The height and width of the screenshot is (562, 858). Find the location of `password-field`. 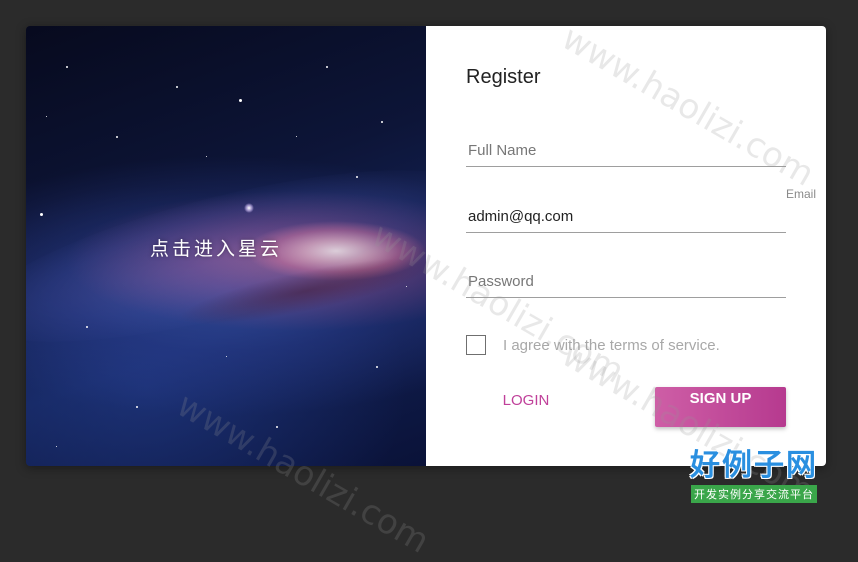

password-field is located at coordinates (626, 282).